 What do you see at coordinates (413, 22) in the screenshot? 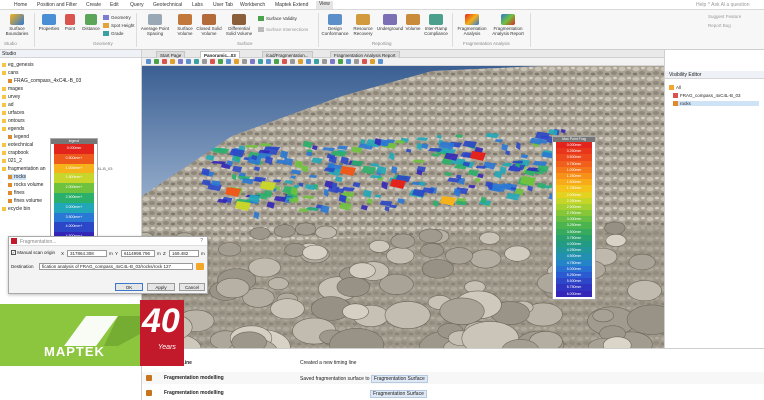
I see `volume-button: Volume` at bounding box center [413, 22].